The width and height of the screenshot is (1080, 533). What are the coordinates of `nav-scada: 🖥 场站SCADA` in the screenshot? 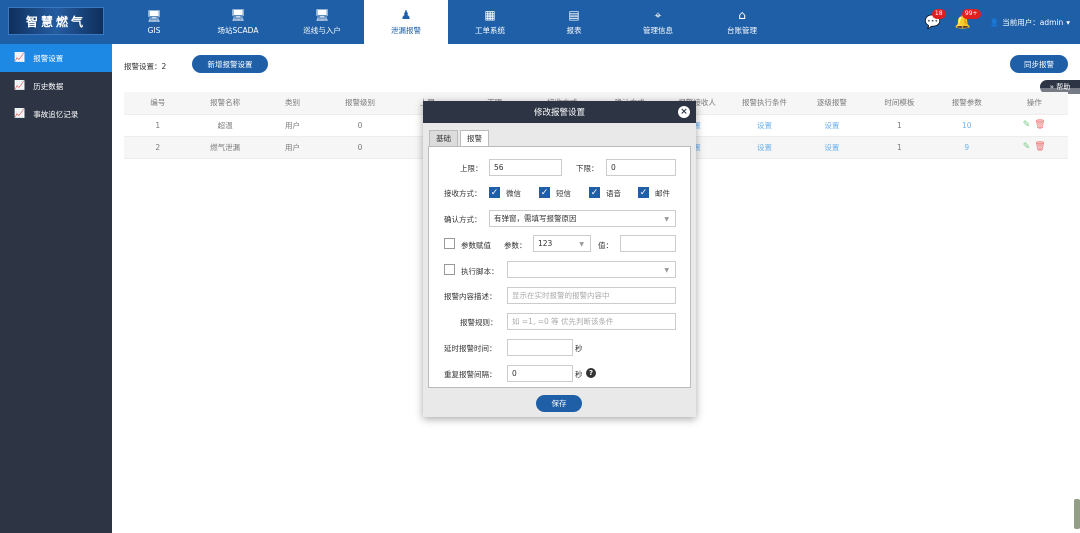 It's located at (238, 22).